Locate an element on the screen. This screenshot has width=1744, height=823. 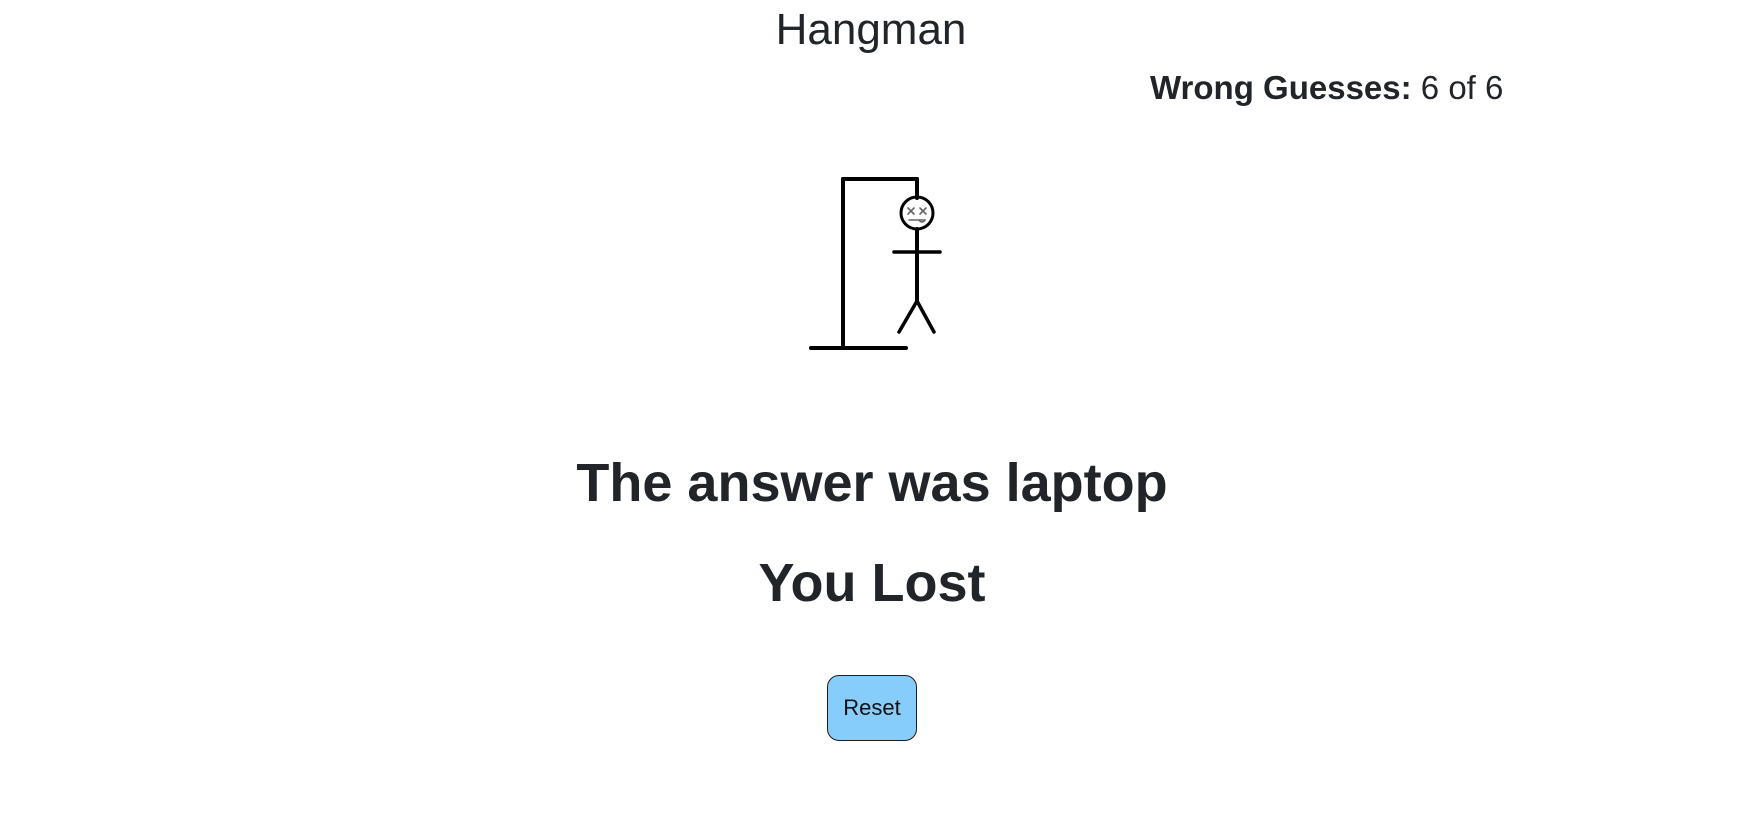
page-title-text: Hangman is located at coordinates (871, 29).